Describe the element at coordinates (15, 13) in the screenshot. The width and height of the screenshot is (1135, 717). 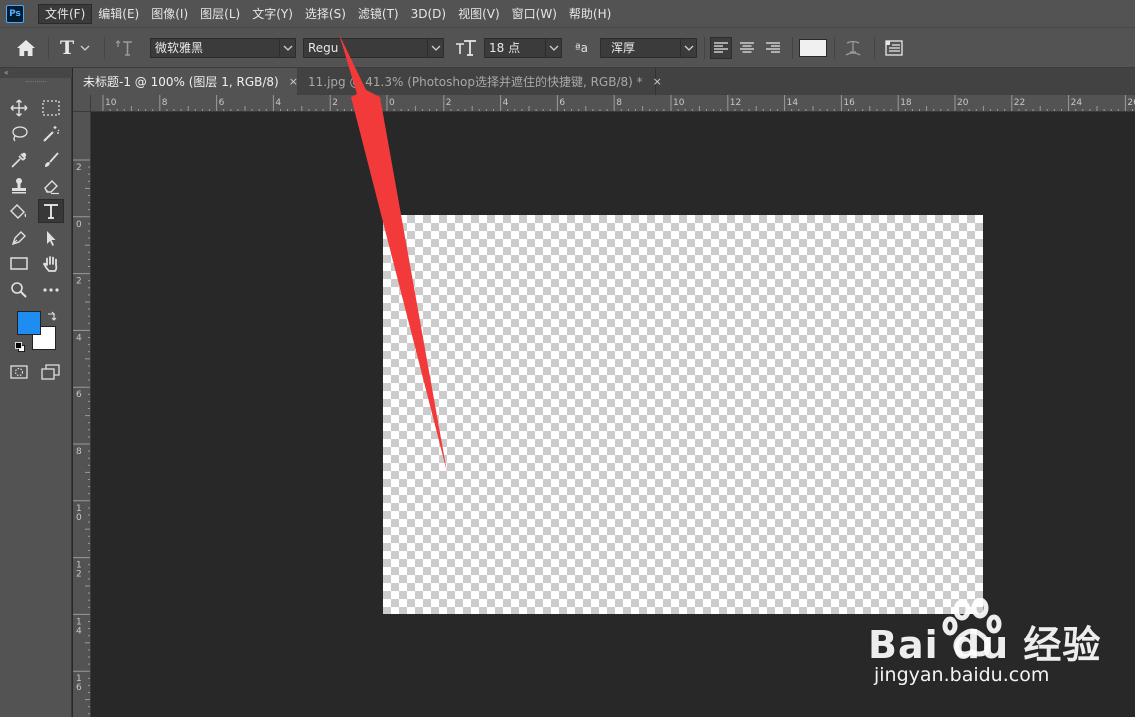
I see `photoshop-logo-icon: Ps` at that location.